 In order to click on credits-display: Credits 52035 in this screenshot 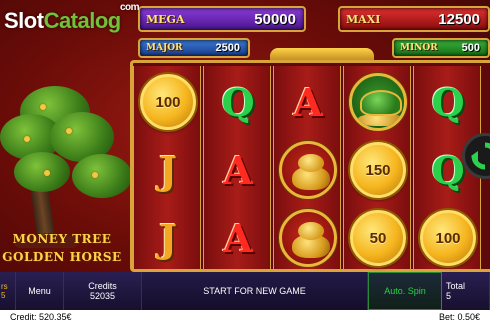, I will do `click(103, 291)`.